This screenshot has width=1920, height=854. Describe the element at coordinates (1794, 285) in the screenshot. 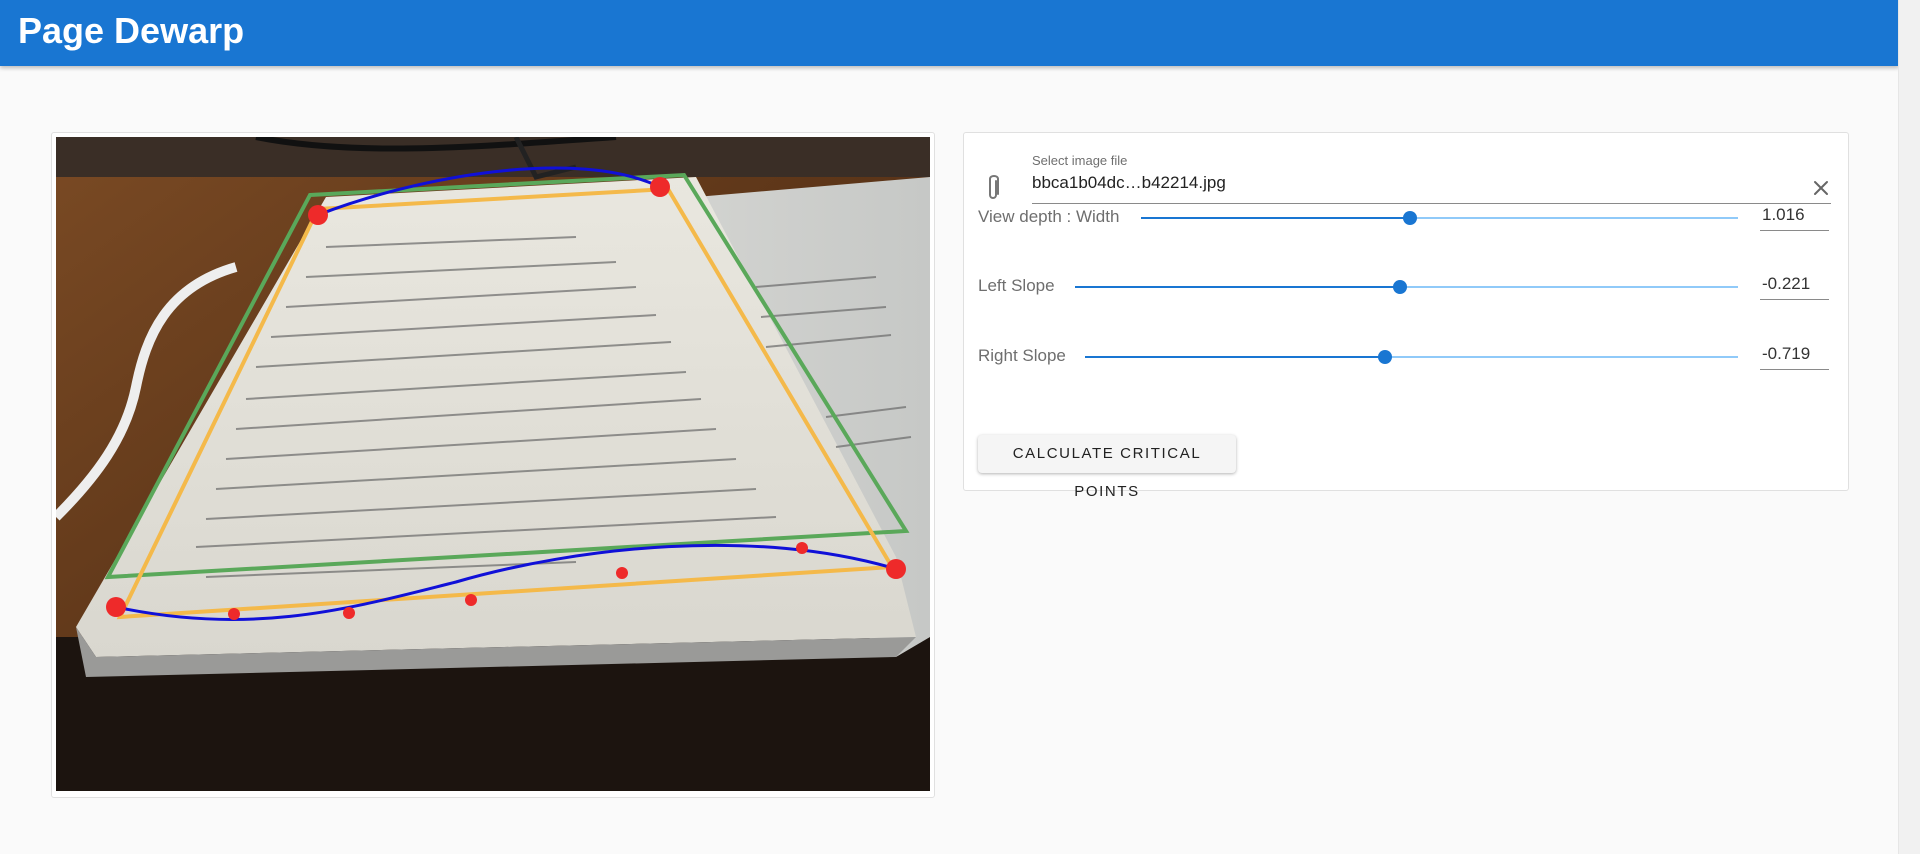

I see `slider-value-input: -0.221` at that location.